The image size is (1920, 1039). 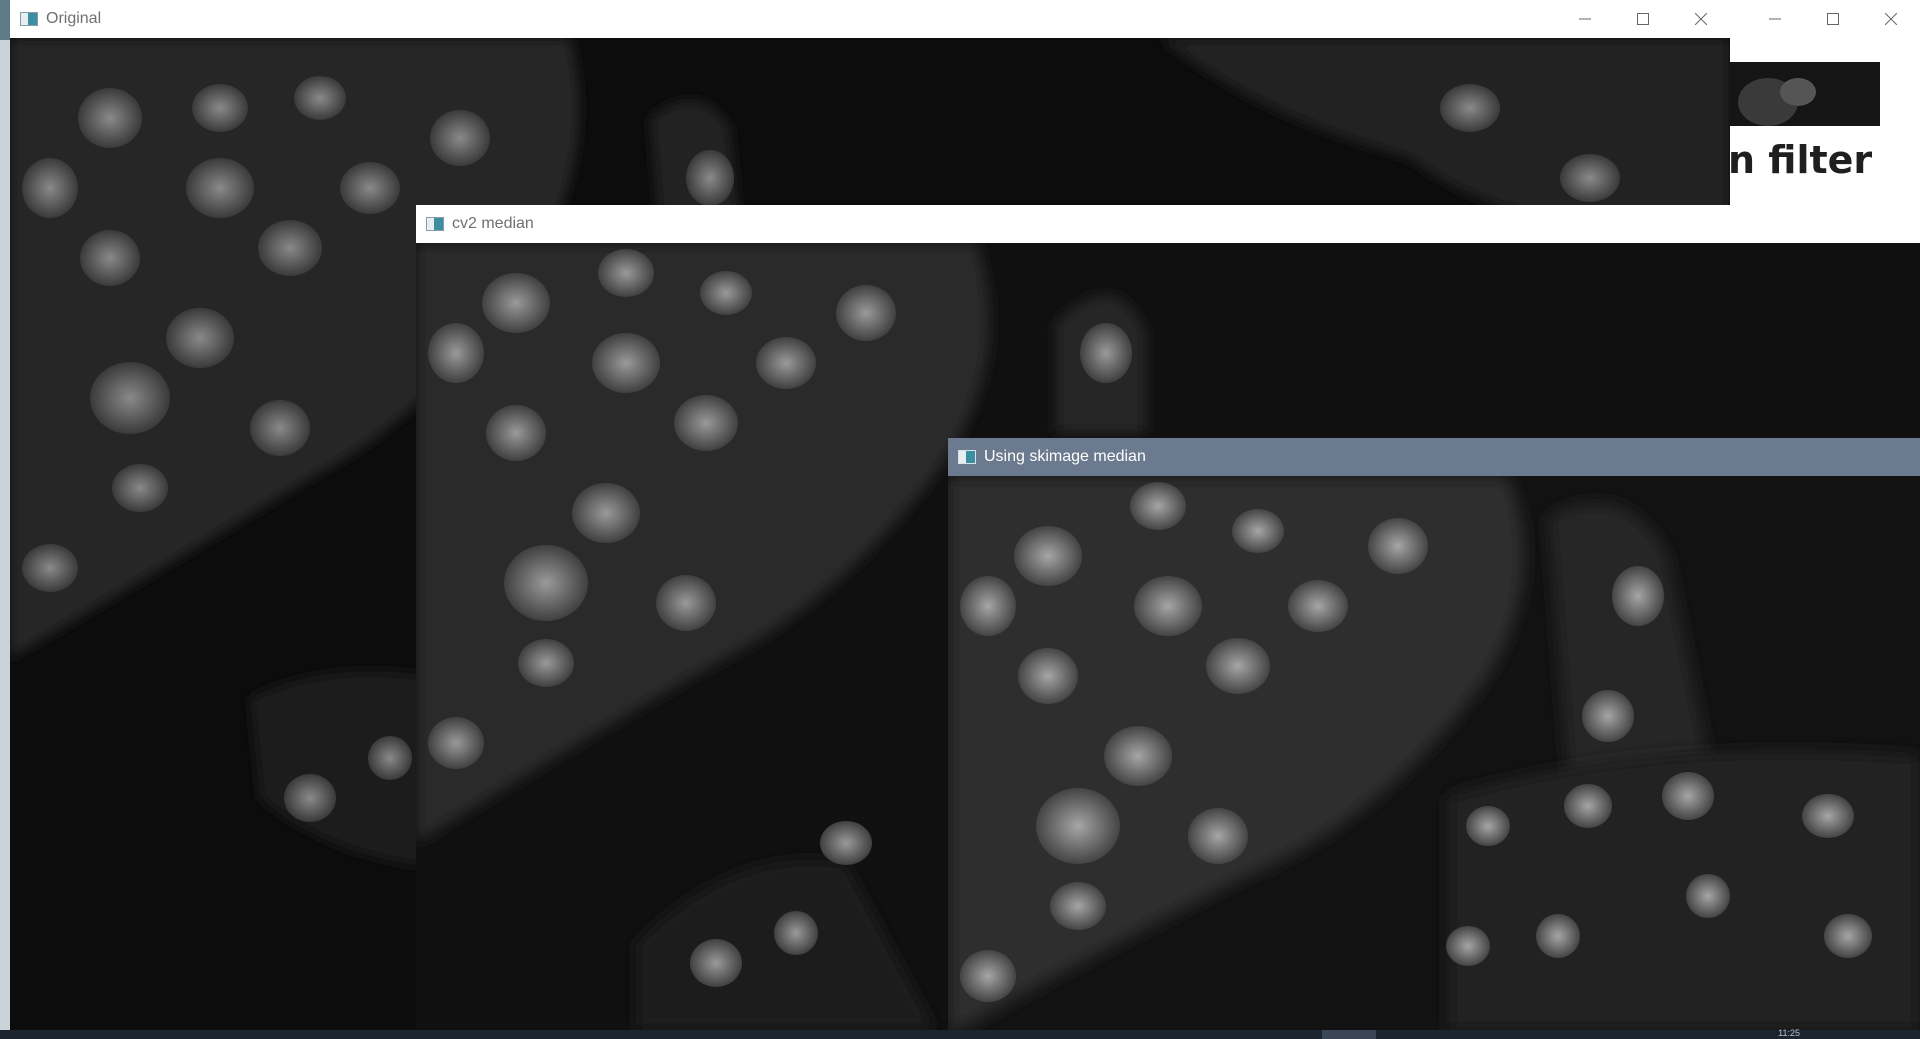 I want to click on original-titlebar: Original, so click(x=870, y=19).